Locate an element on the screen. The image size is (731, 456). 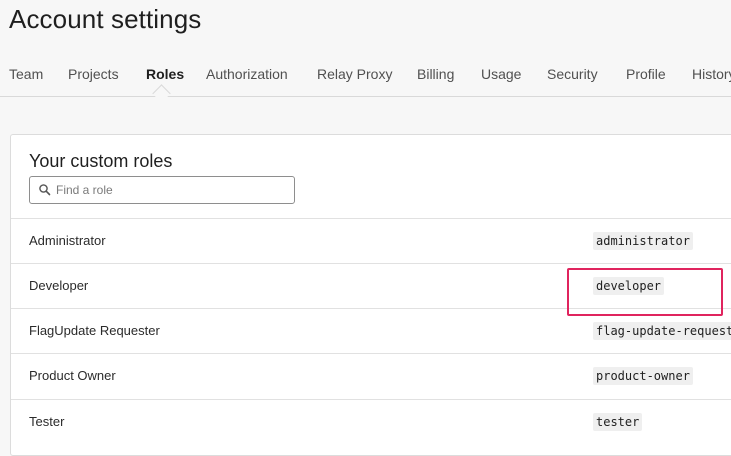
tab-profile: Profile is located at coordinates (646, 74).